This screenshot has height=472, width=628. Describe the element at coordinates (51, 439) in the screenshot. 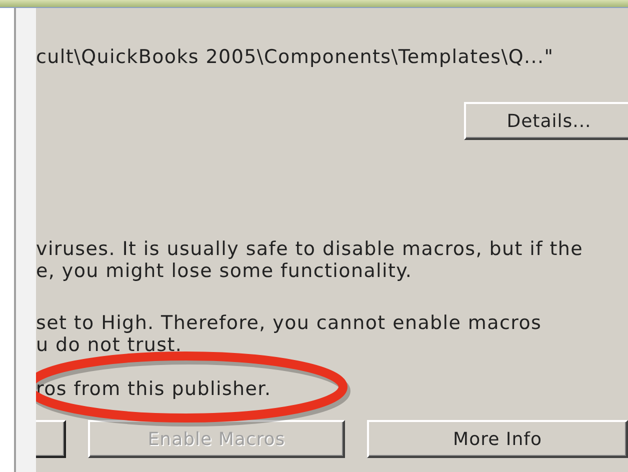

I see `dialog-button` at that location.